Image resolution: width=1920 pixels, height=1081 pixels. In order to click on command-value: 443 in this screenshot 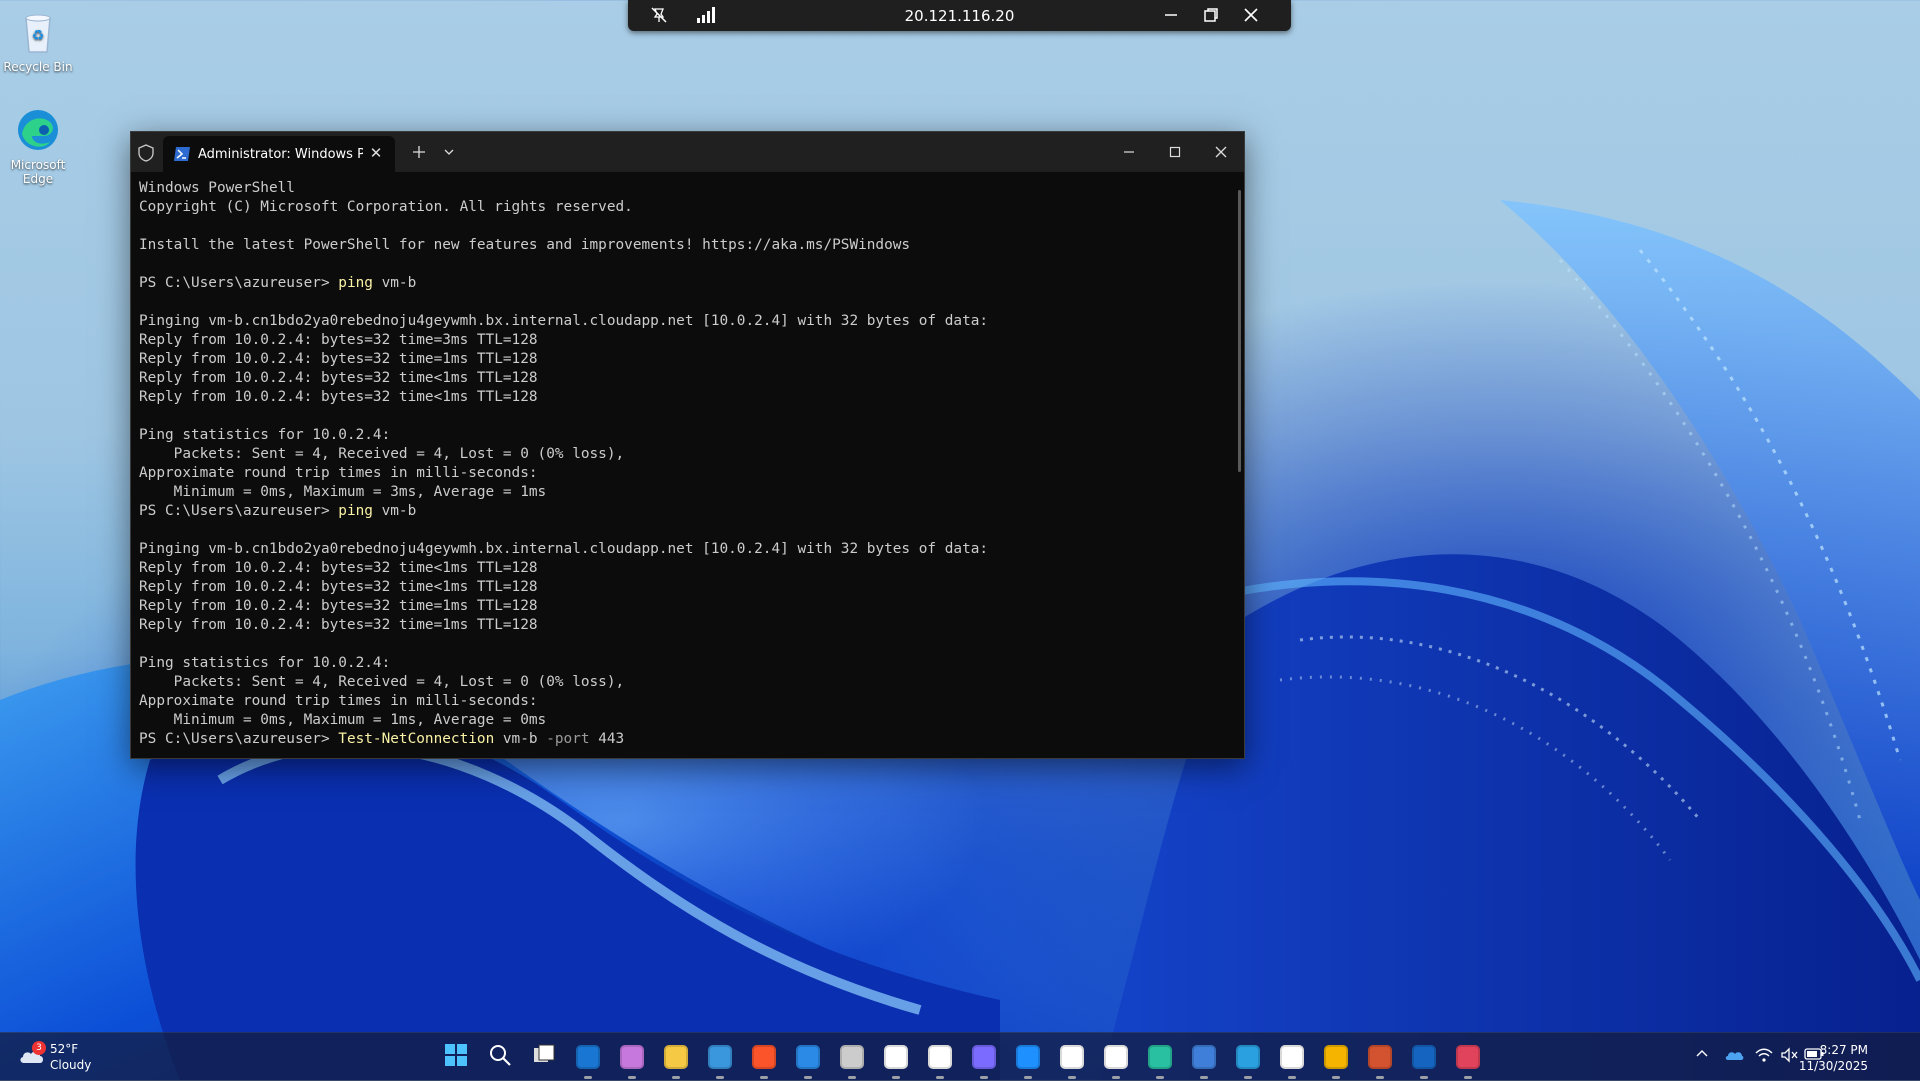, I will do `click(607, 739)`.